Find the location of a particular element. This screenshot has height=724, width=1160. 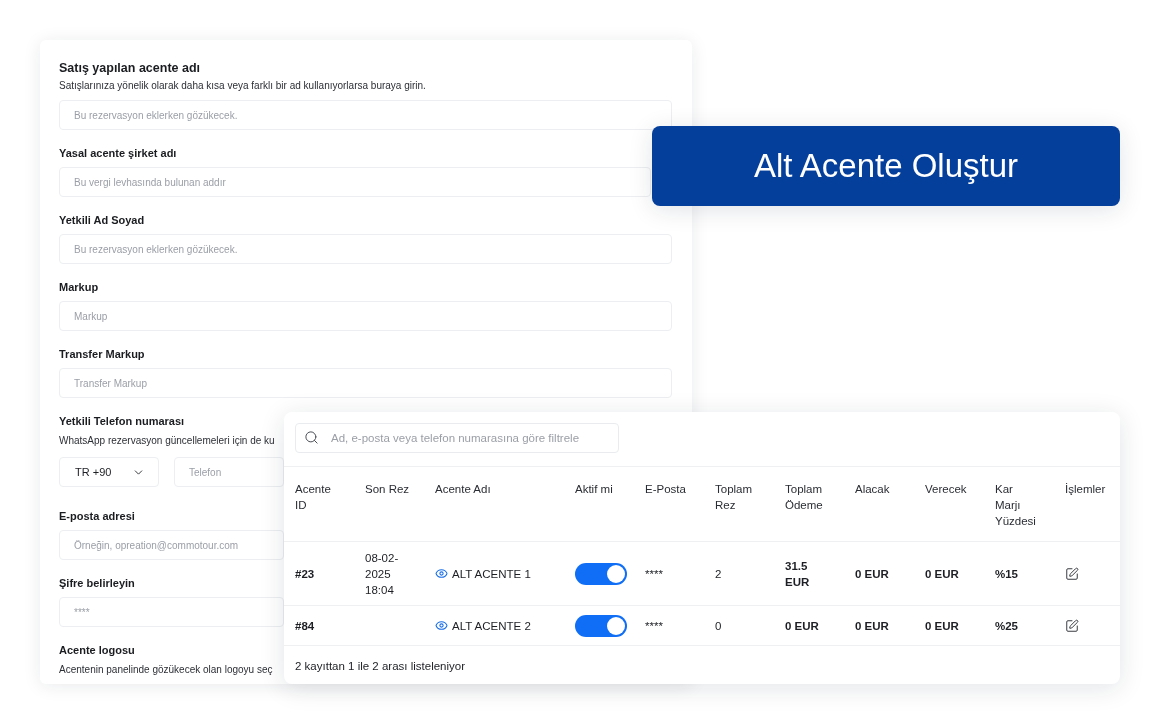

text-field: Transfer Markup is located at coordinates (365, 383).